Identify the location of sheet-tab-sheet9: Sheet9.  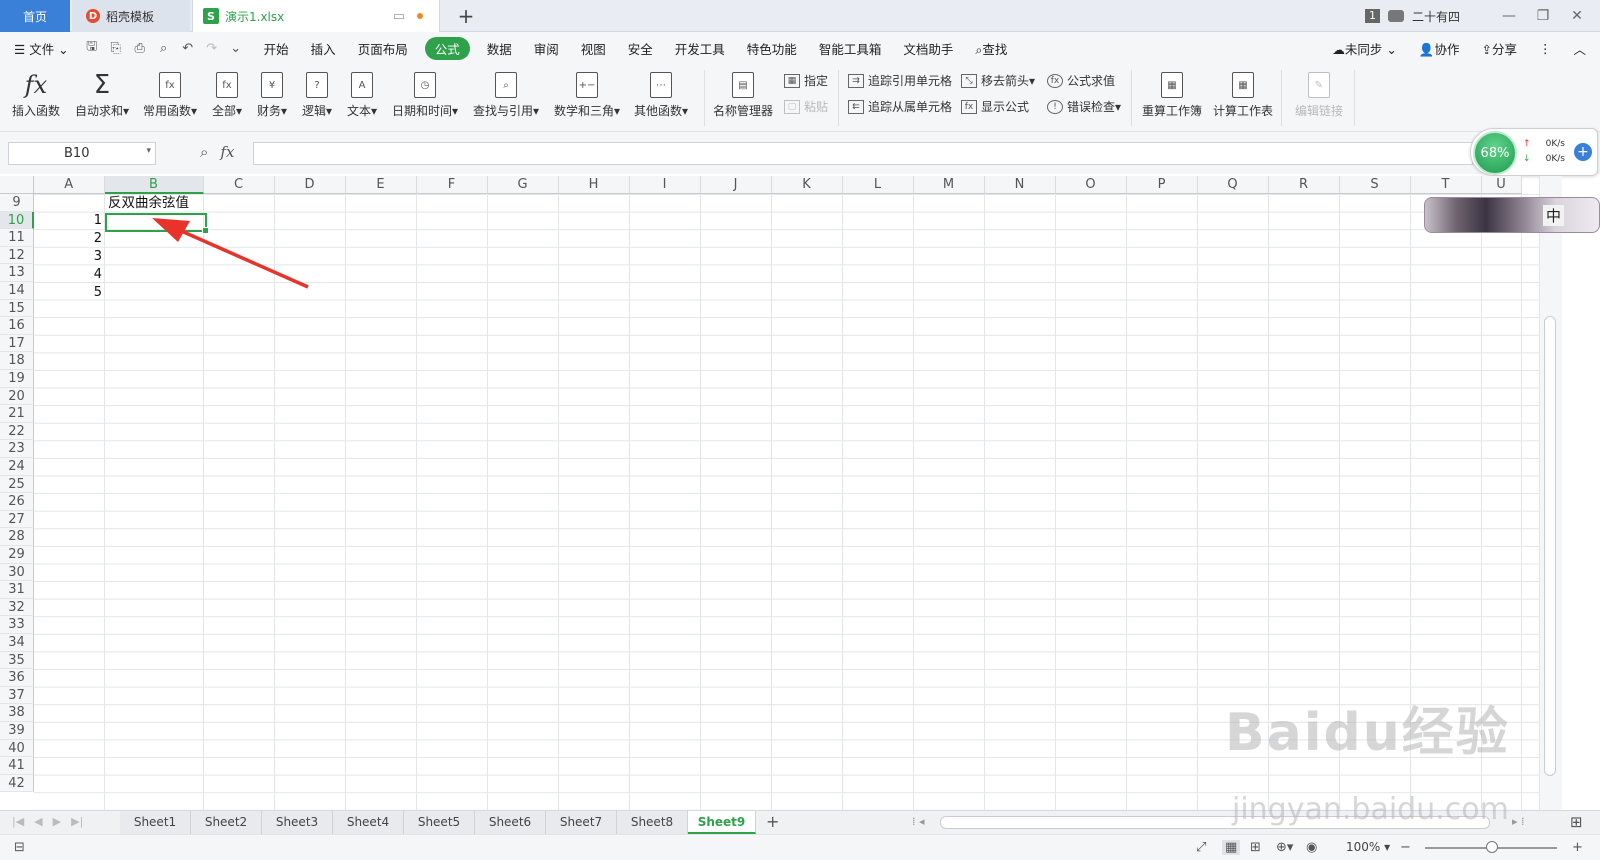
(722, 822).